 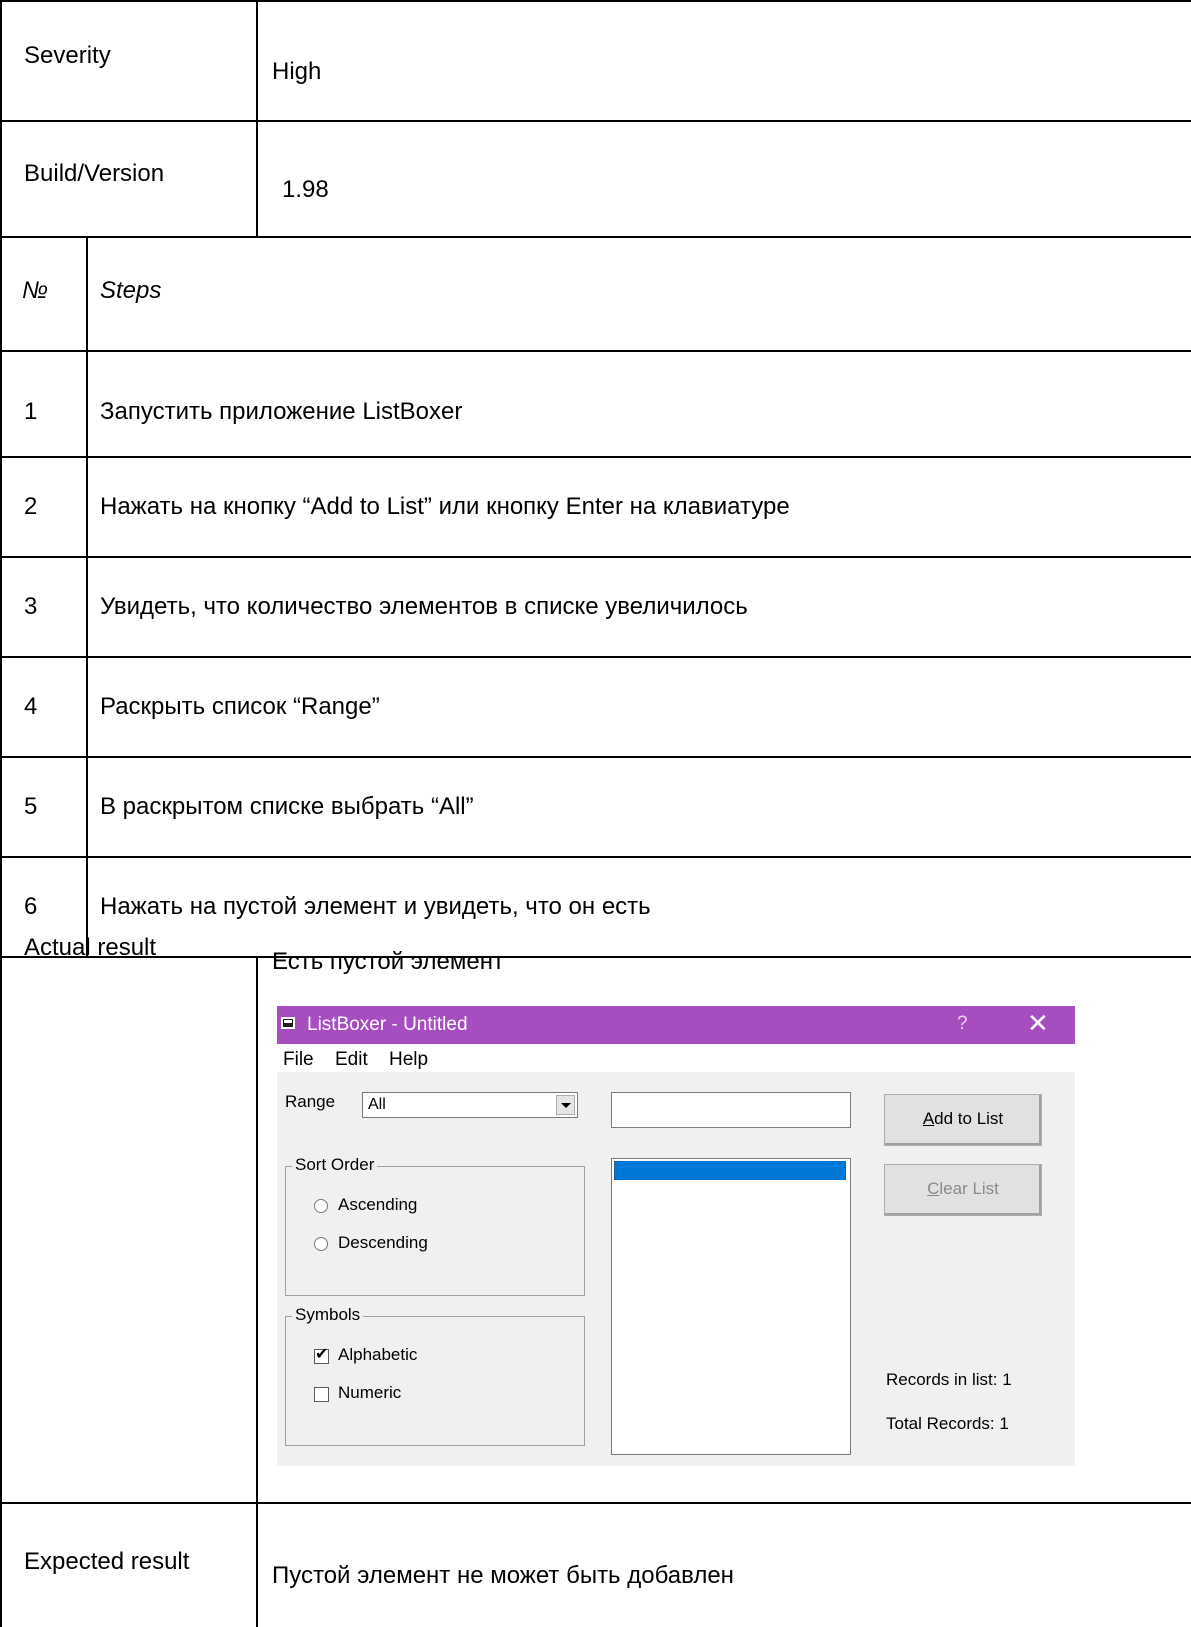 I want to click on checkbox-numeric, so click(x=321, y=1394).